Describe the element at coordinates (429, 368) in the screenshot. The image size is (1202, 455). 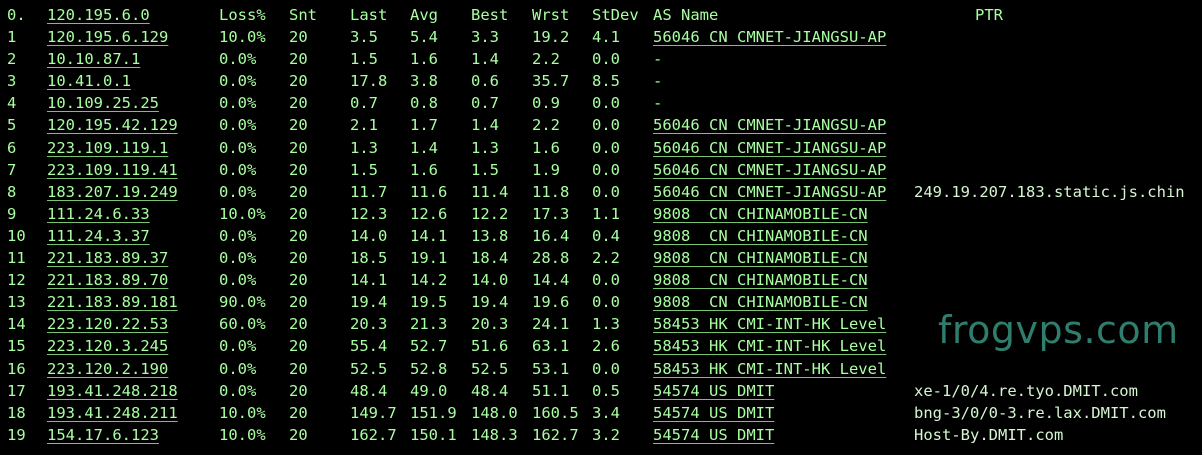
I see `cell-avg: 52.8` at that location.